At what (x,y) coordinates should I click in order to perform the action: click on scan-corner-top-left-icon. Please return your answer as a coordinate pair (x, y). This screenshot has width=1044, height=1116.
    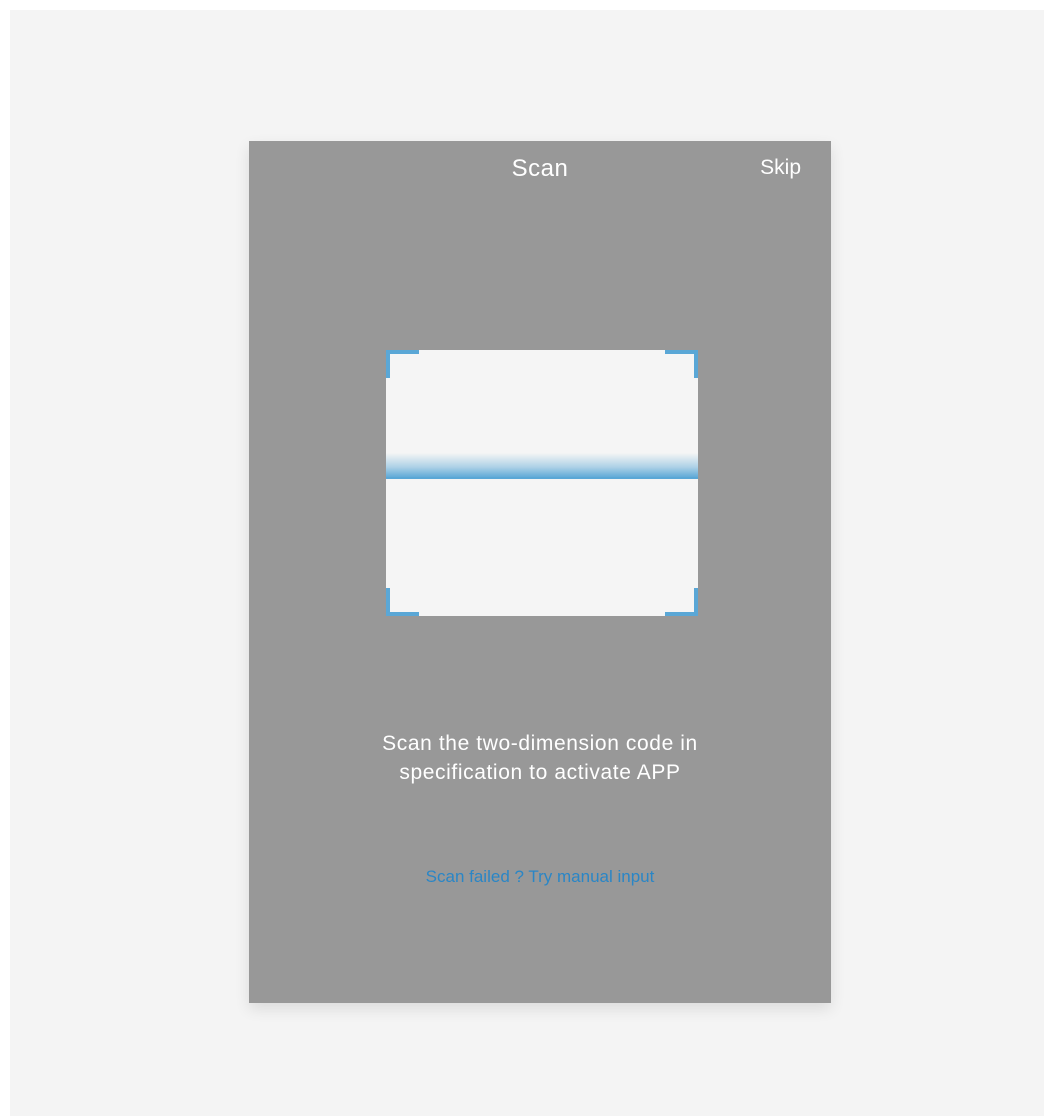
    Looking at the image, I should click on (402, 364).